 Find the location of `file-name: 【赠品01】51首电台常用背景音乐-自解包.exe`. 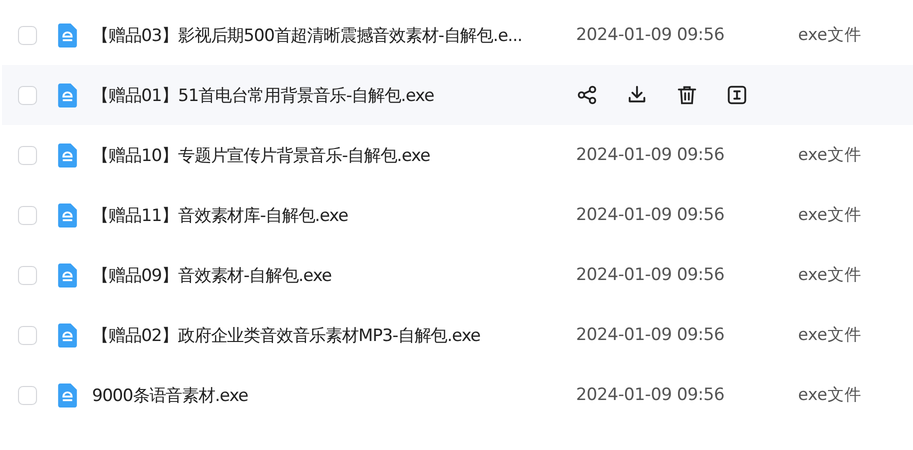

file-name: 【赠品01】51首电台常用背景音乐-自解包.exe is located at coordinates (334, 95).